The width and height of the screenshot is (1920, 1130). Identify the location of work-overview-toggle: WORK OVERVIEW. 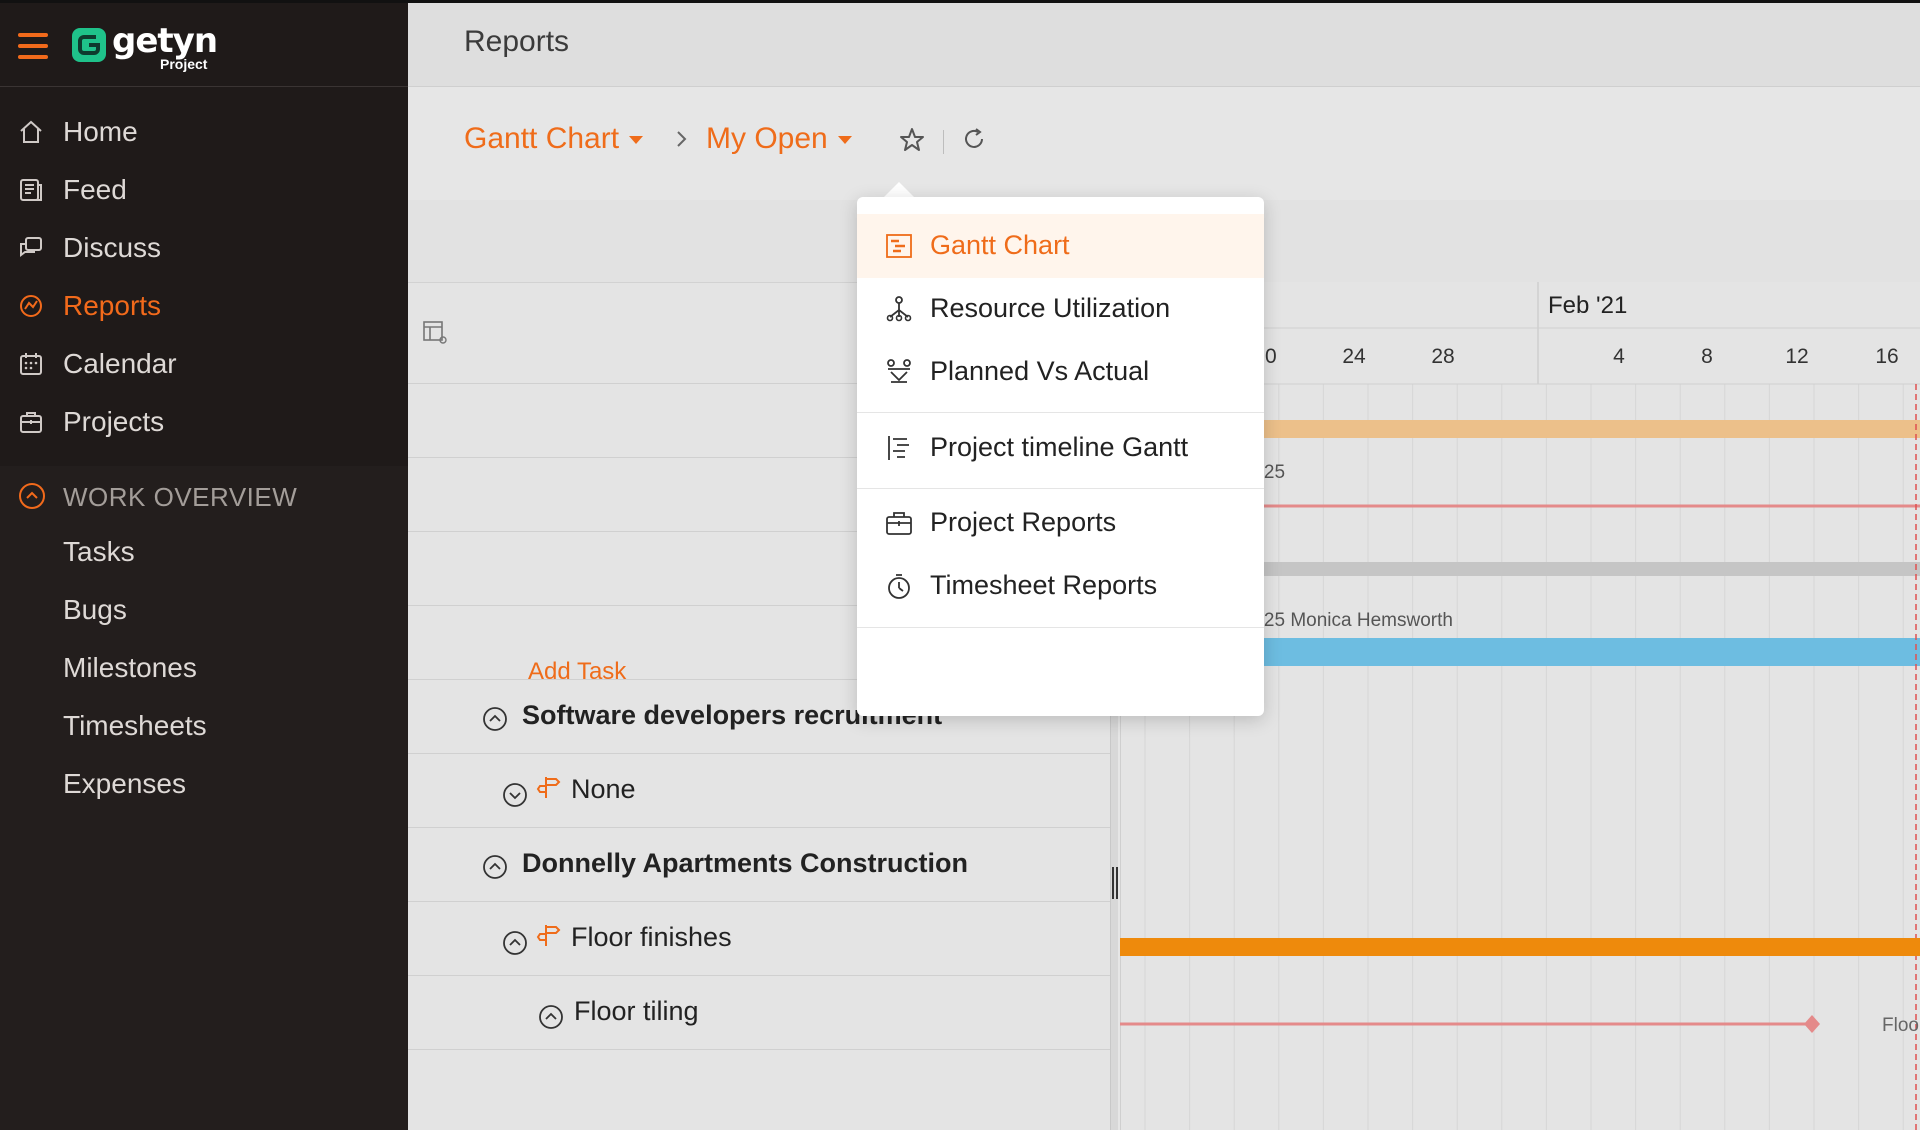
(204, 497).